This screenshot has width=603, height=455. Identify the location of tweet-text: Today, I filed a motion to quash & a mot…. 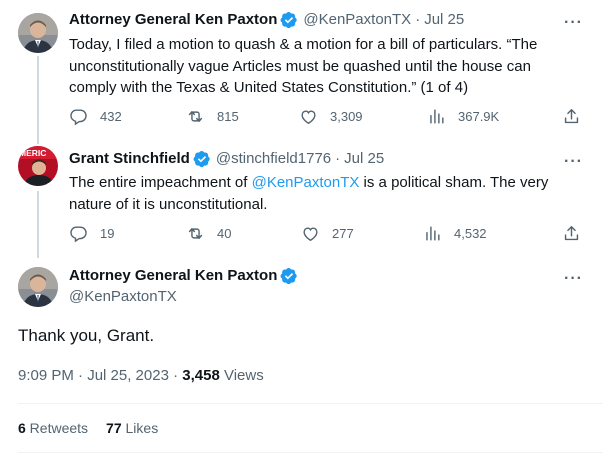
(303, 66).